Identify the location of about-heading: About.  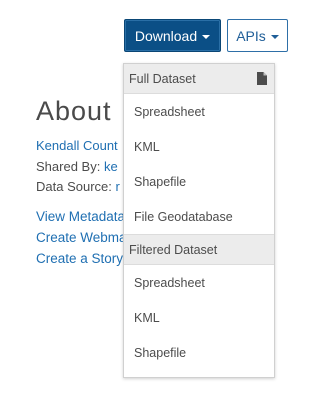
(74, 111).